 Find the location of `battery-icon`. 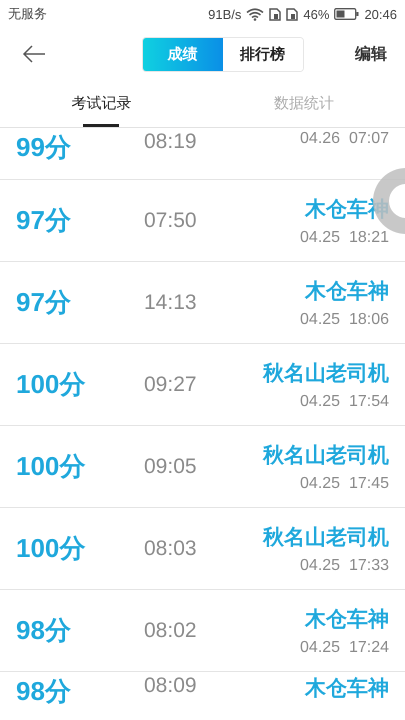

battery-icon is located at coordinates (347, 14).